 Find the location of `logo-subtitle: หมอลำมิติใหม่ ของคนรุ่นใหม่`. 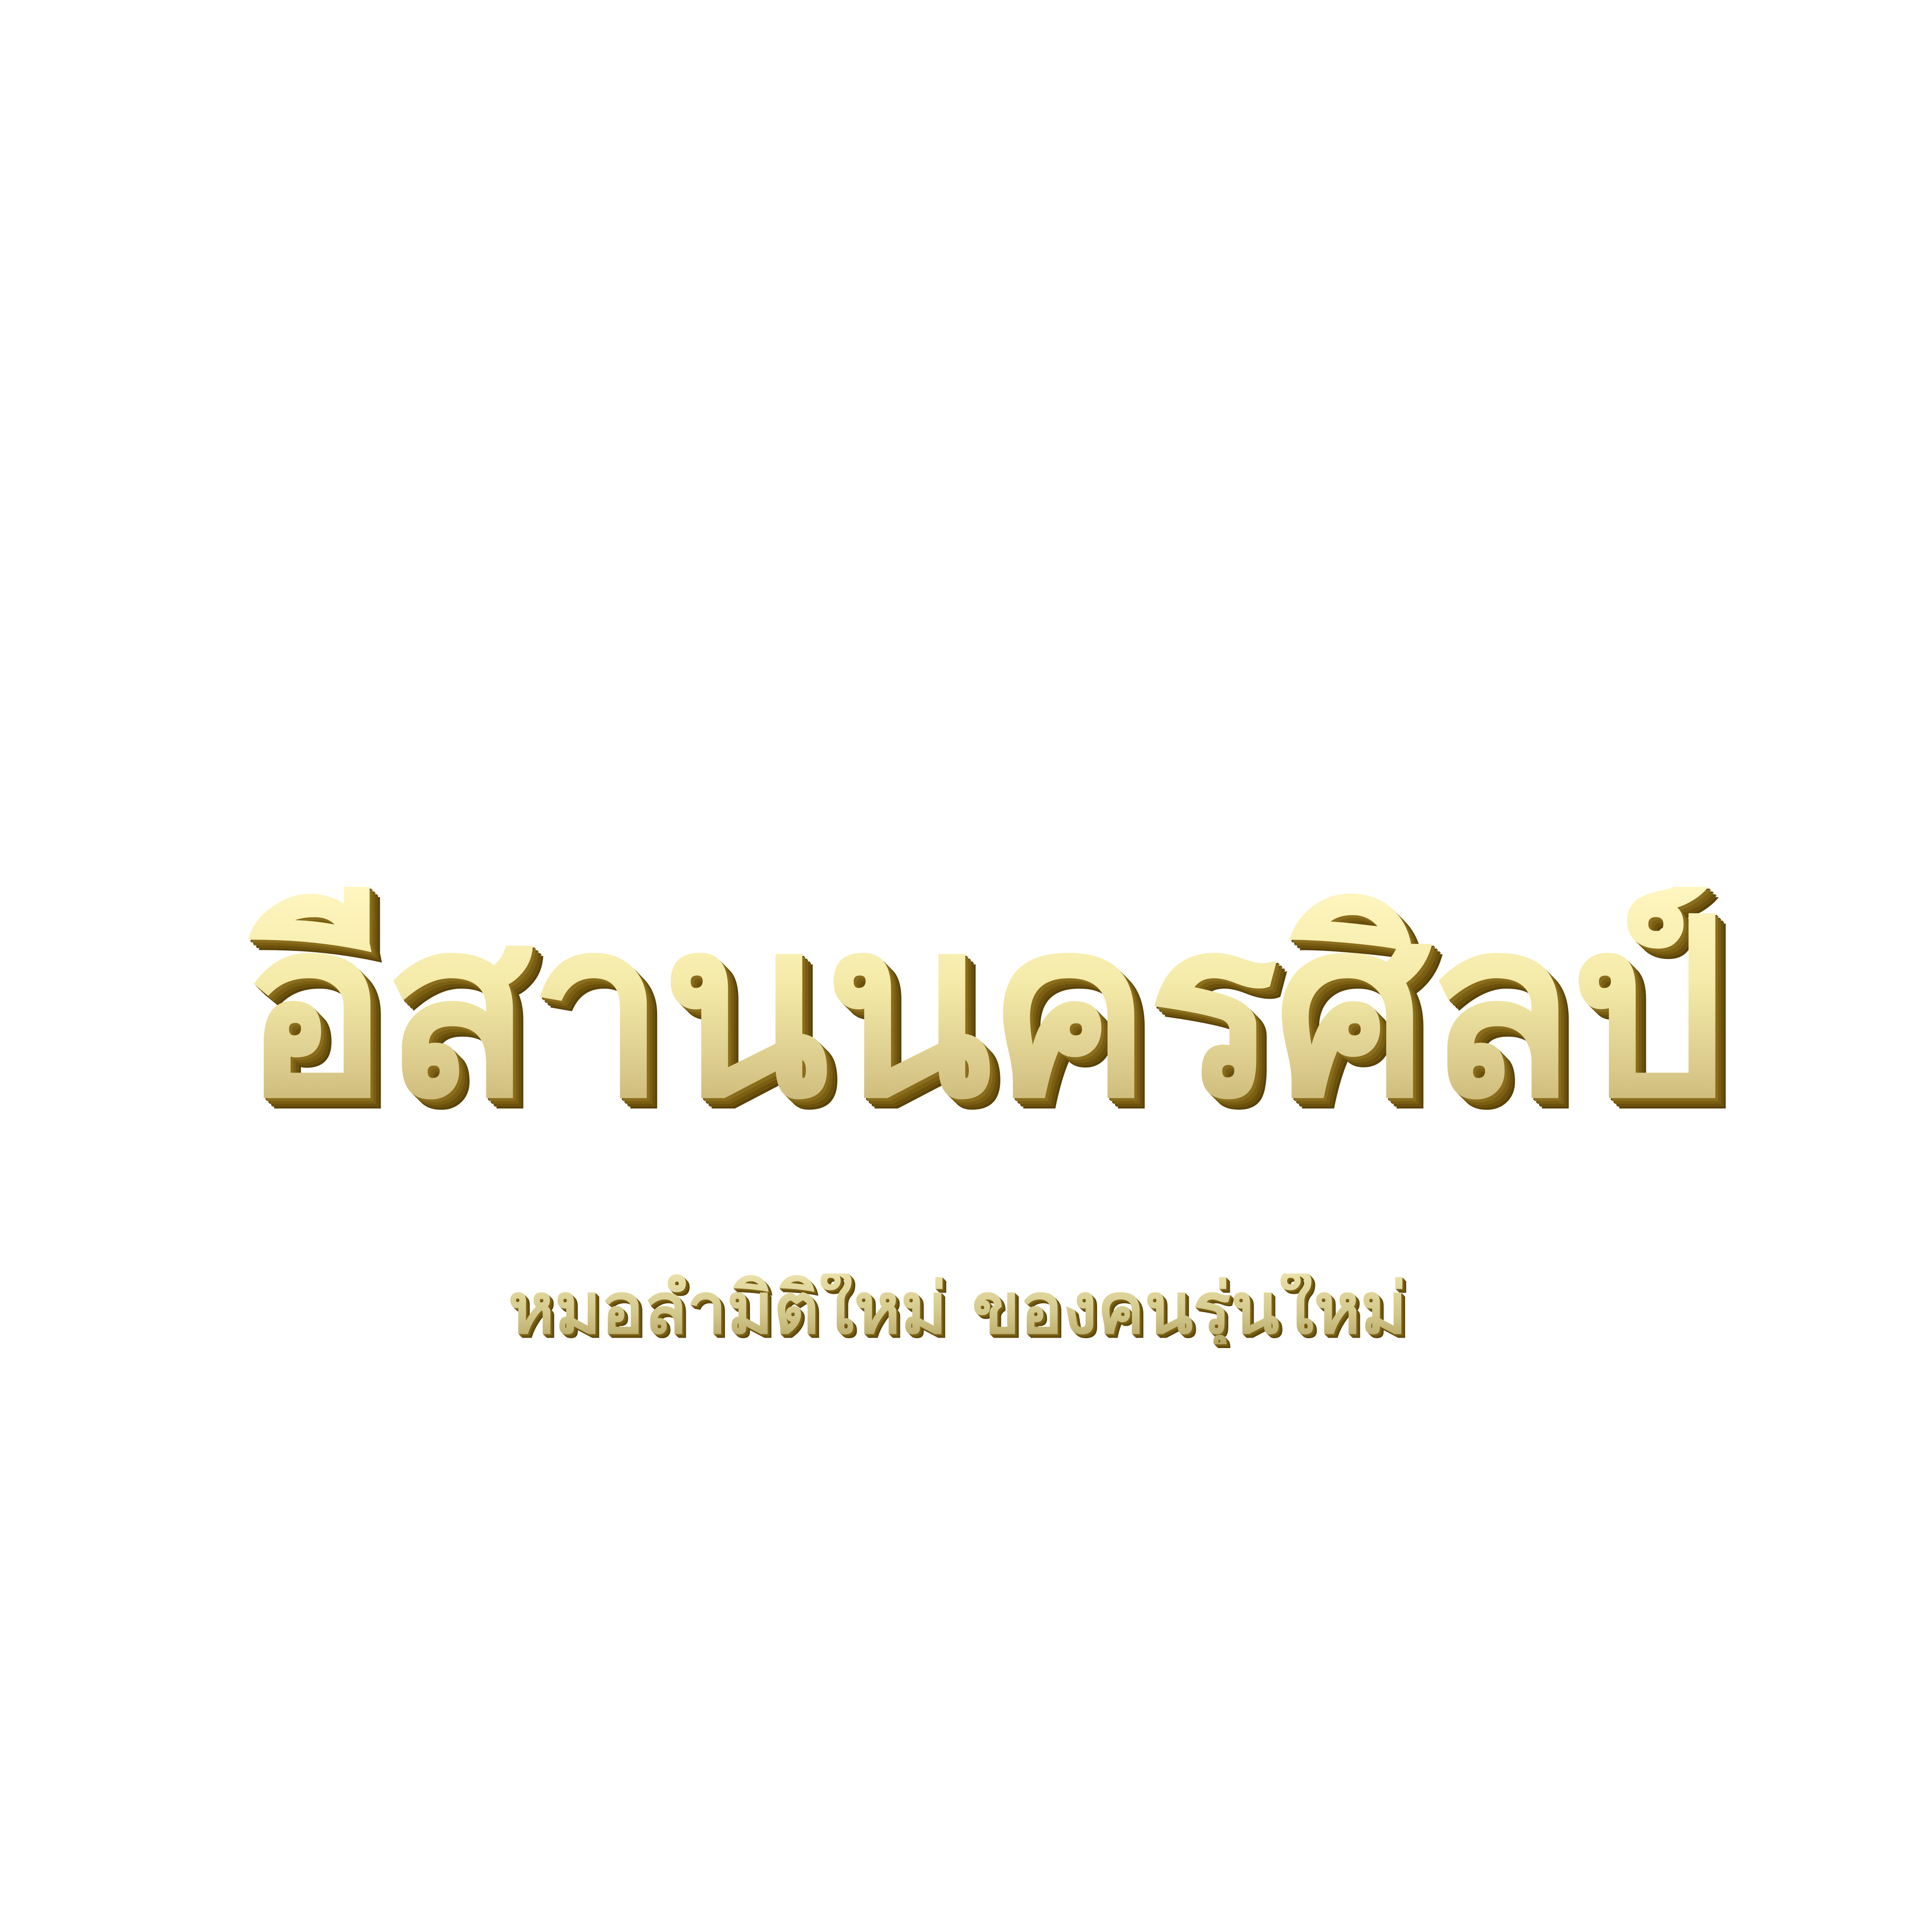

logo-subtitle: หมอลำมิติใหม่ ของคนรุ่นใหม่ is located at coordinates (958, 1309).